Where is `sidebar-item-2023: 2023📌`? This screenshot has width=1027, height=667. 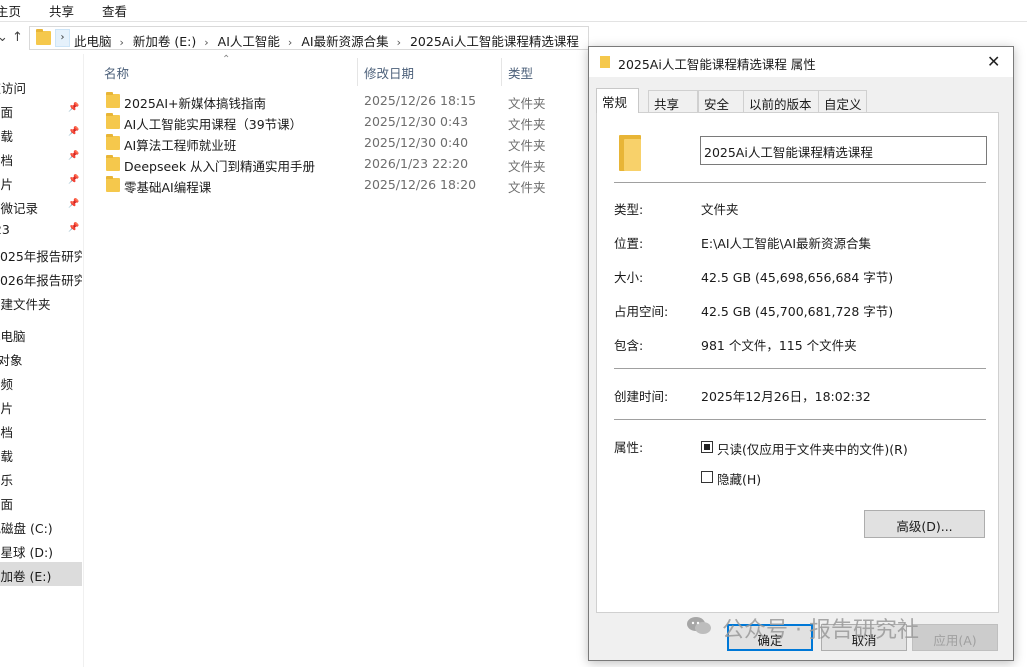 sidebar-item-2023: 2023📌 is located at coordinates (41, 230).